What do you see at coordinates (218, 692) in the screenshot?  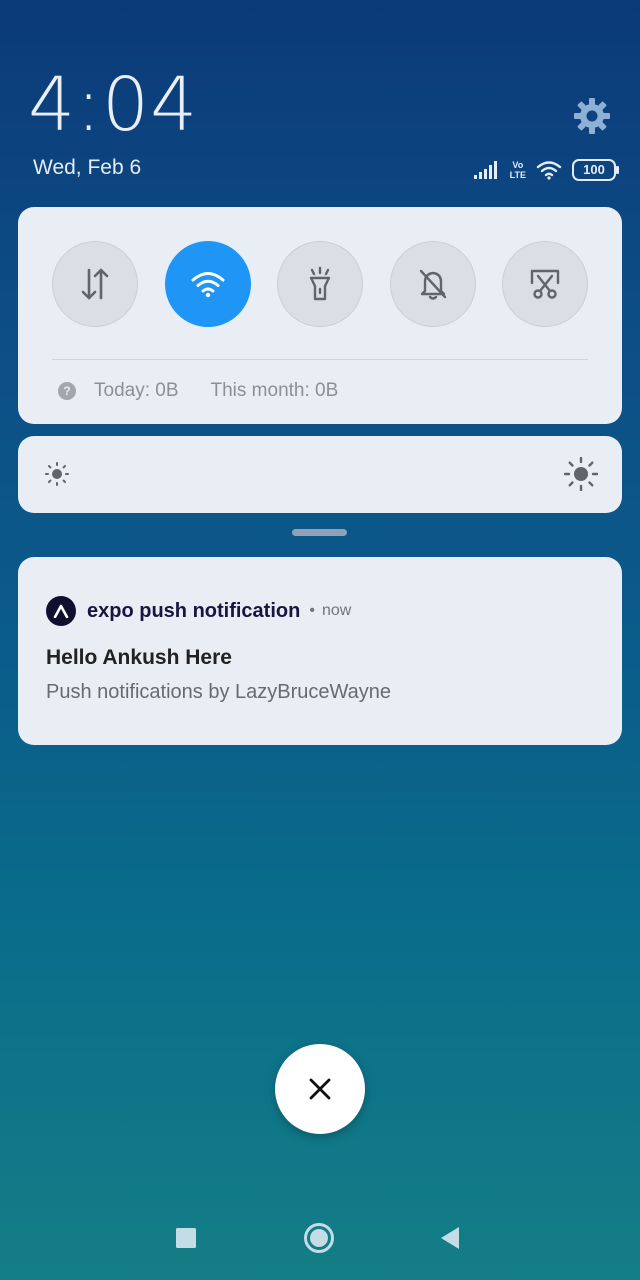 I see `notification-body: Push notifications by LazyBruceWayne` at bounding box center [218, 692].